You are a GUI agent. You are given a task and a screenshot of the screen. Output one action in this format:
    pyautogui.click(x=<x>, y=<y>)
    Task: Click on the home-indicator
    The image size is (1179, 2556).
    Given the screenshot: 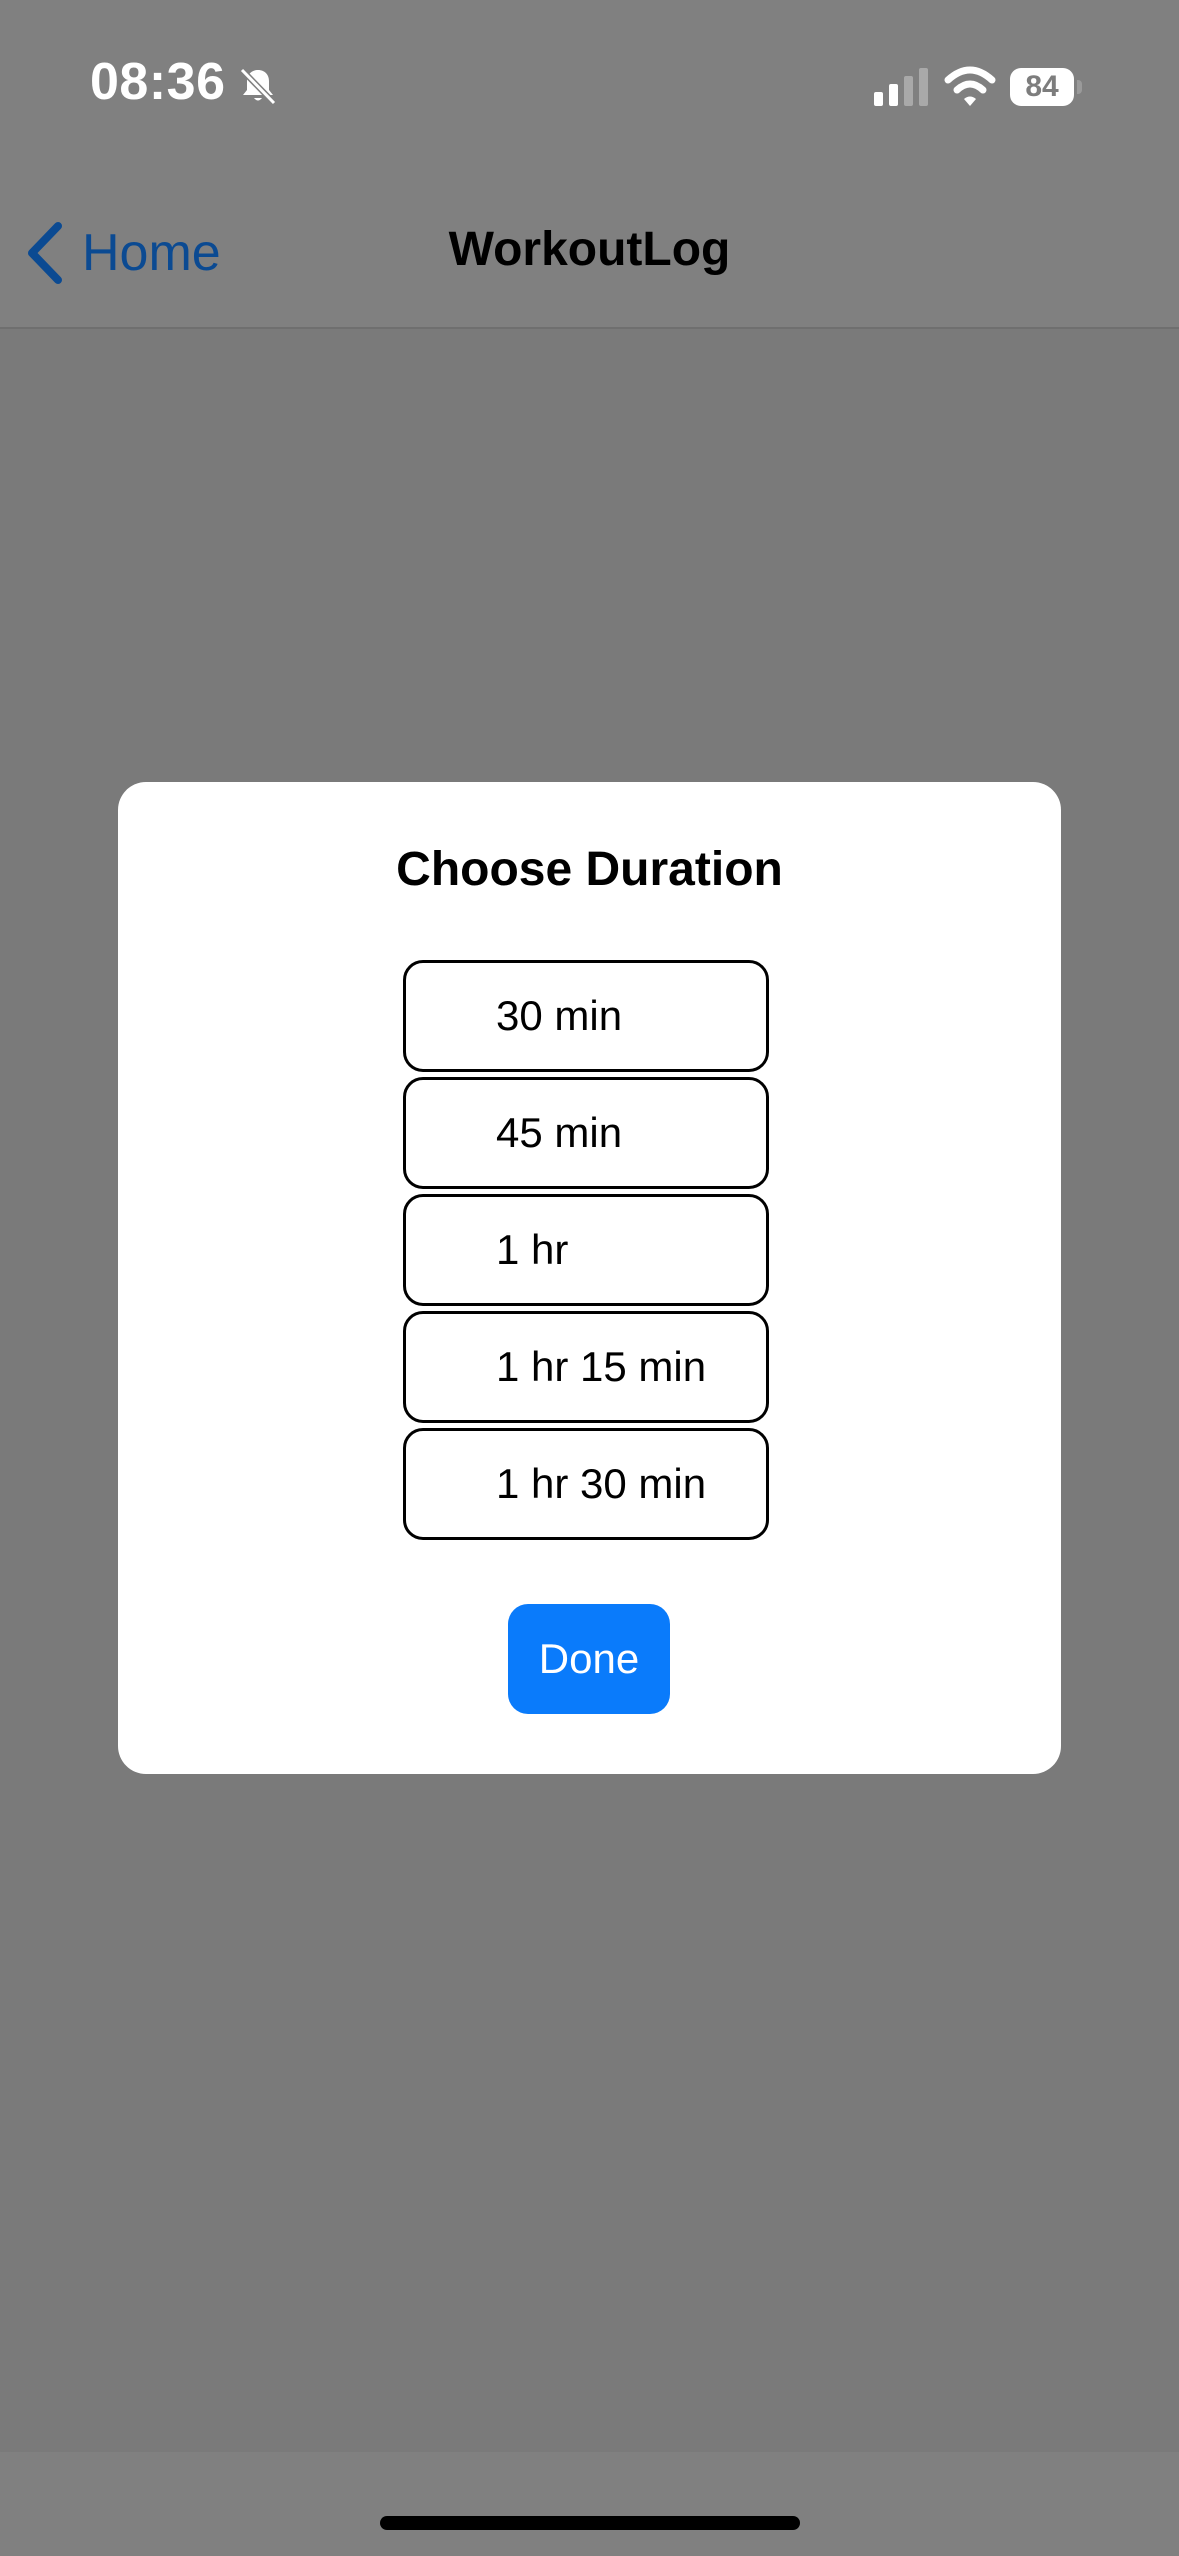 What is the action you would take?
    pyautogui.click(x=590, y=2523)
    